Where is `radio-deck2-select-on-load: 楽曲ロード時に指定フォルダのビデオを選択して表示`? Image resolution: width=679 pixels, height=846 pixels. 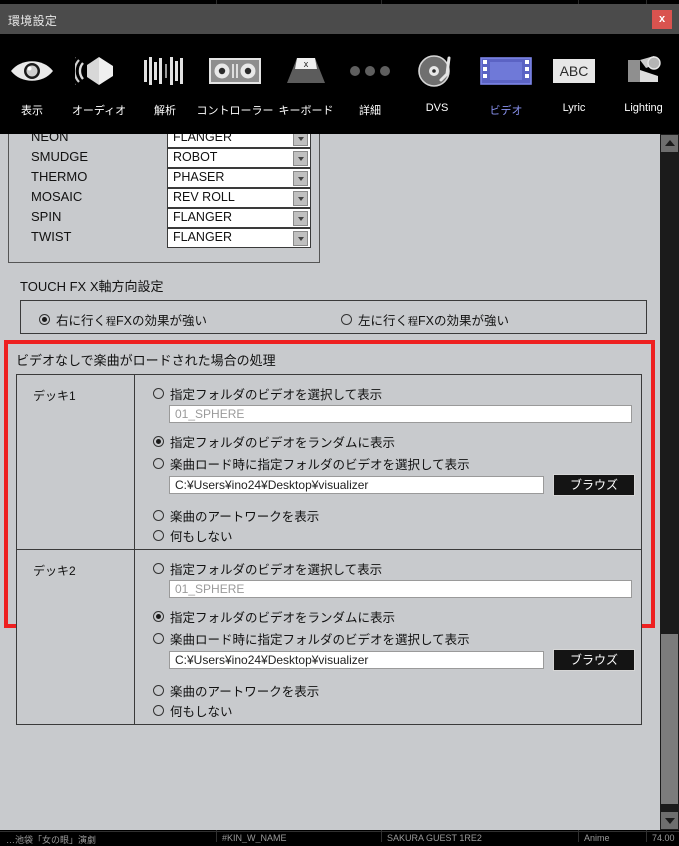 radio-deck2-select-on-load: 楽曲ロード時に指定フォルダのビデオを選択して表示 is located at coordinates (311, 638).